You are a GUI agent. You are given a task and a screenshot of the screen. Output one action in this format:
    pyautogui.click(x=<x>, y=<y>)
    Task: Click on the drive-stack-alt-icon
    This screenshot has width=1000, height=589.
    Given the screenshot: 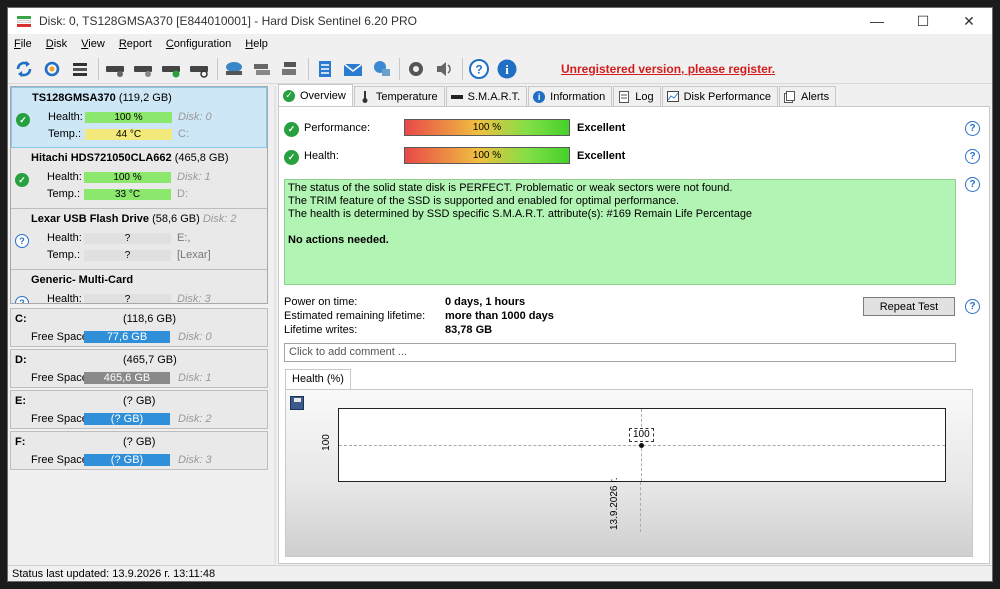 What is the action you would take?
    pyautogui.click(x=290, y=69)
    